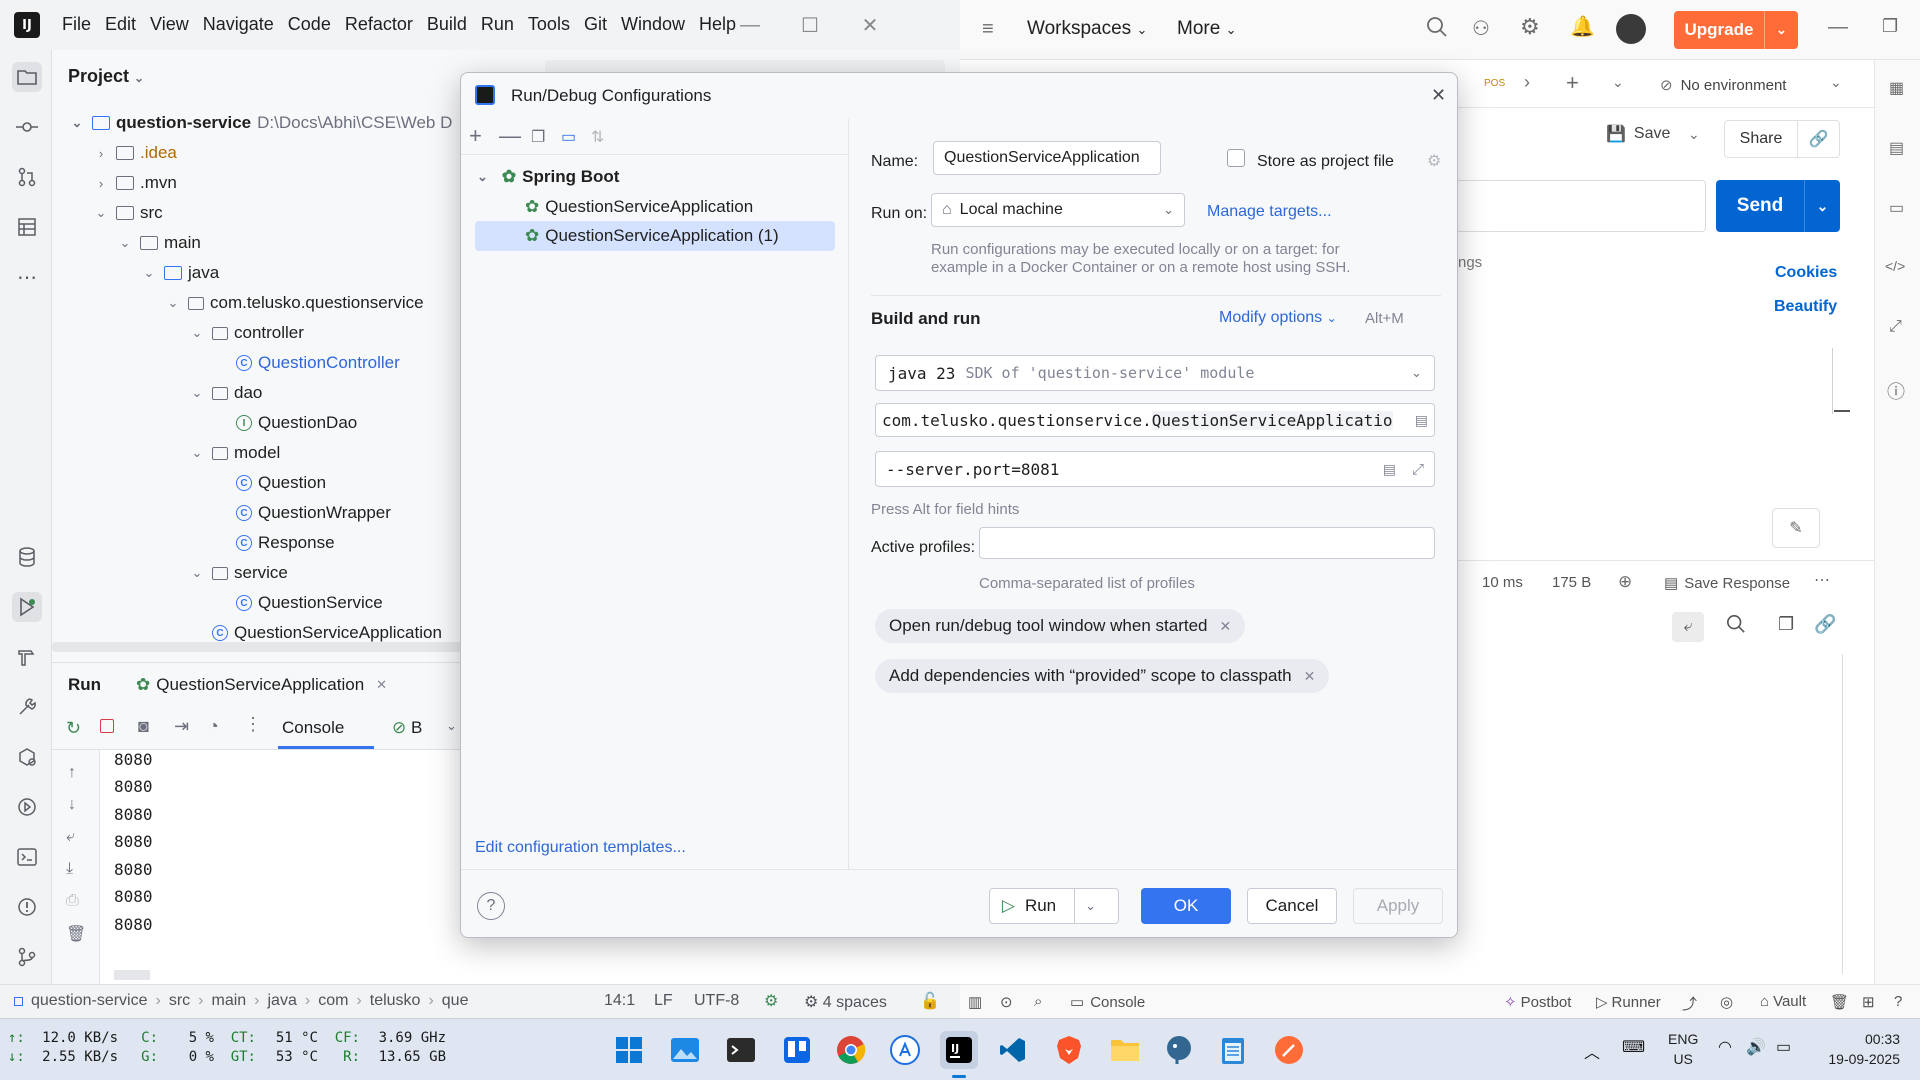 Image resolution: width=1920 pixels, height=1080 pixels. What do you see at coordinates (1421, 420) in the screenshot?
I see `browse-icon: ▤` at bounding box center [1421, 420].